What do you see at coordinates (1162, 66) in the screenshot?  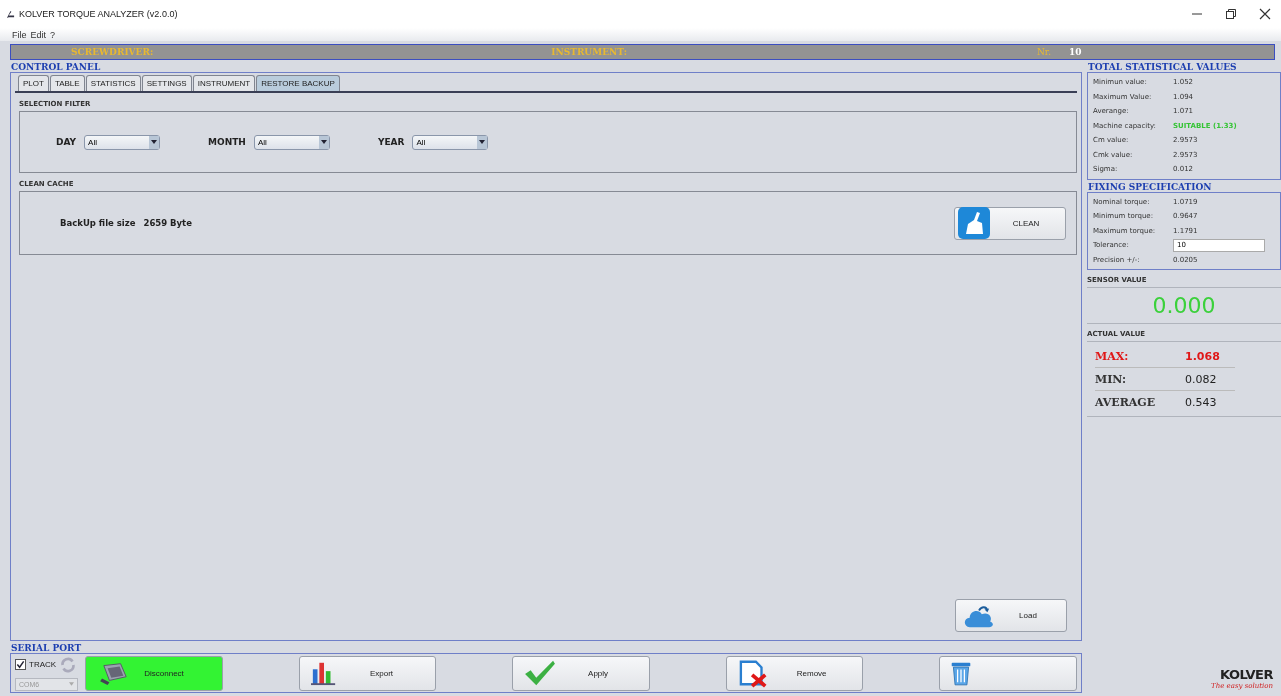 I see `section-title: TOTAL STATISTICAL VALUES` at bounding box center [1162, 66].